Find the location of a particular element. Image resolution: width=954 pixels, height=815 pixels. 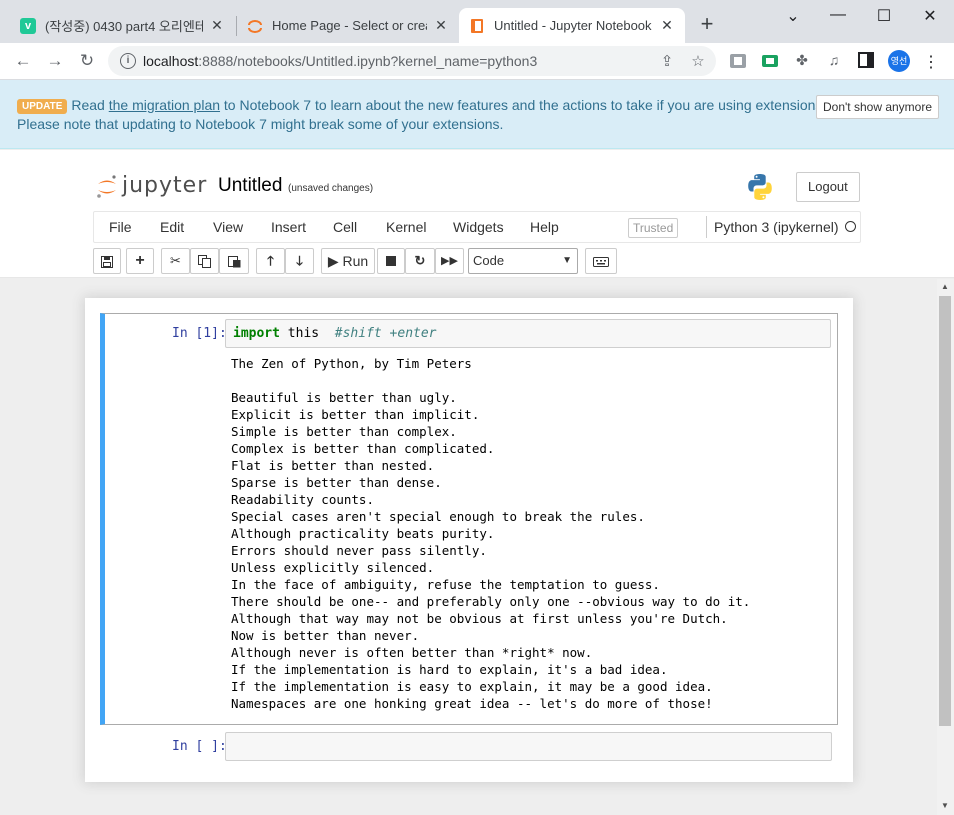

close-window-icon: ✕ is located at coordinates (930, 16).